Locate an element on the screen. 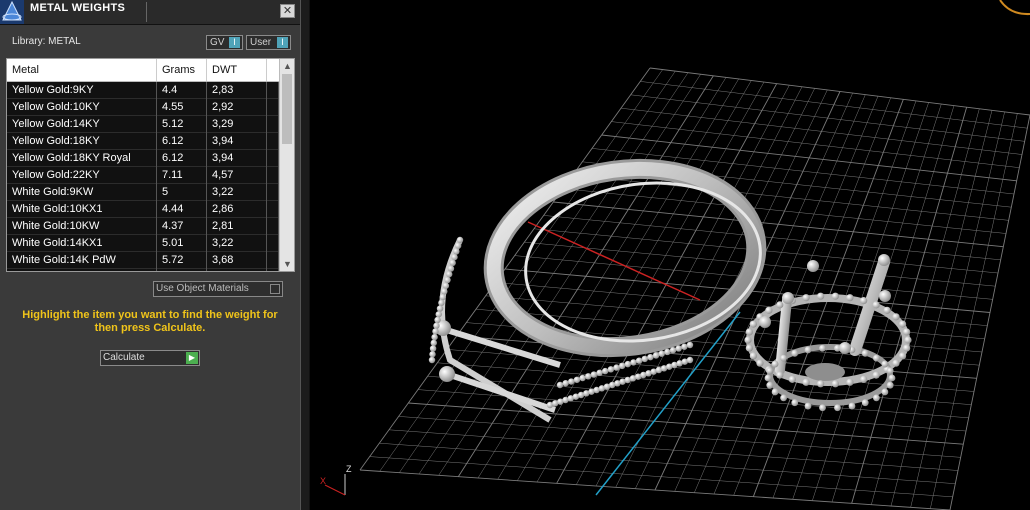 This screenshot has height=510, width=1030. gv-toggle-label: GV is located at coordinates (217, 42).